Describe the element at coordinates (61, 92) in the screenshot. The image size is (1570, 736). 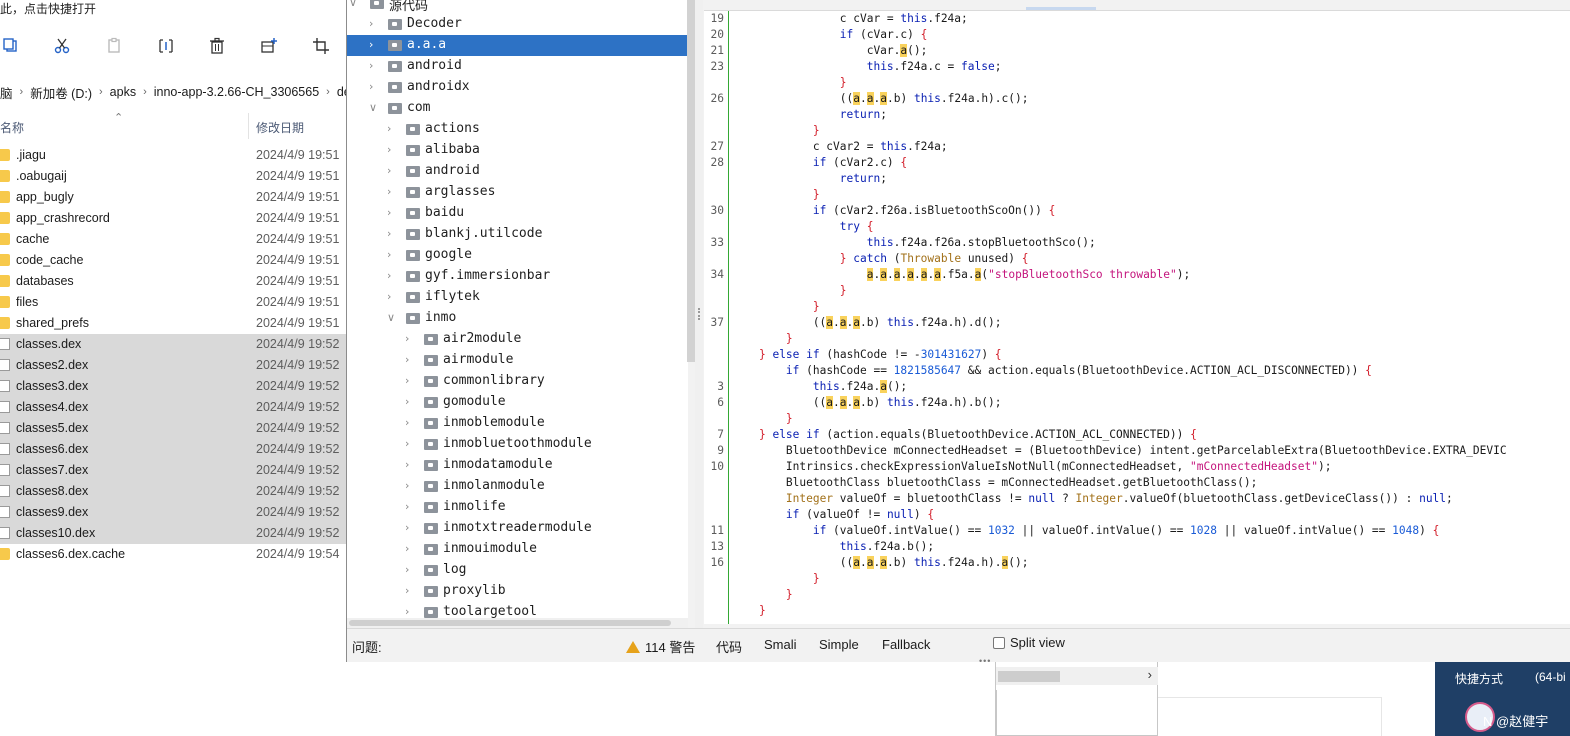
I see `breadcrumb-item: 新加卷 (D:)` at that location.